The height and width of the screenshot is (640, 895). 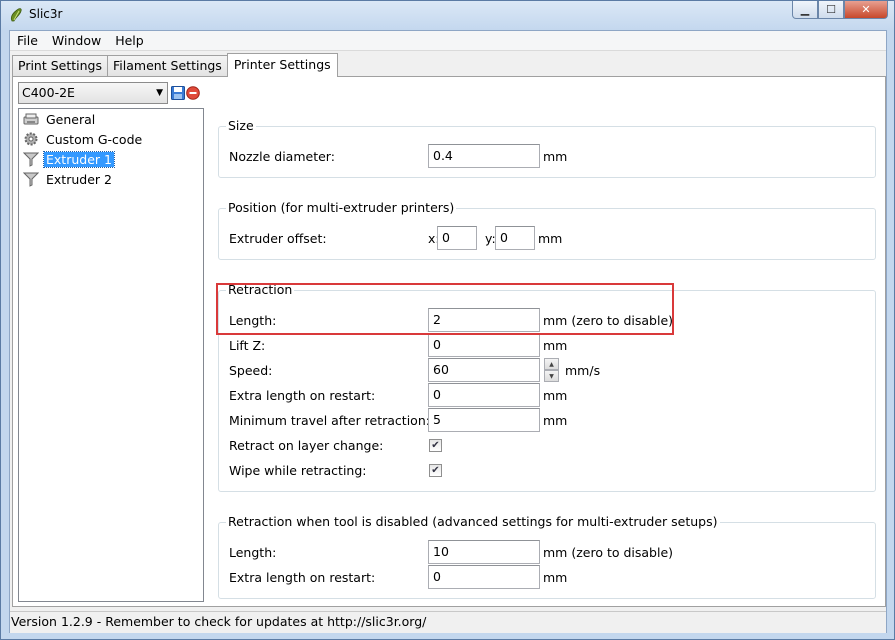 What do you see at coordinates (805, 10) in the screenshot?
I see `minimize-button: ▁` at bounding box center [805, 10].